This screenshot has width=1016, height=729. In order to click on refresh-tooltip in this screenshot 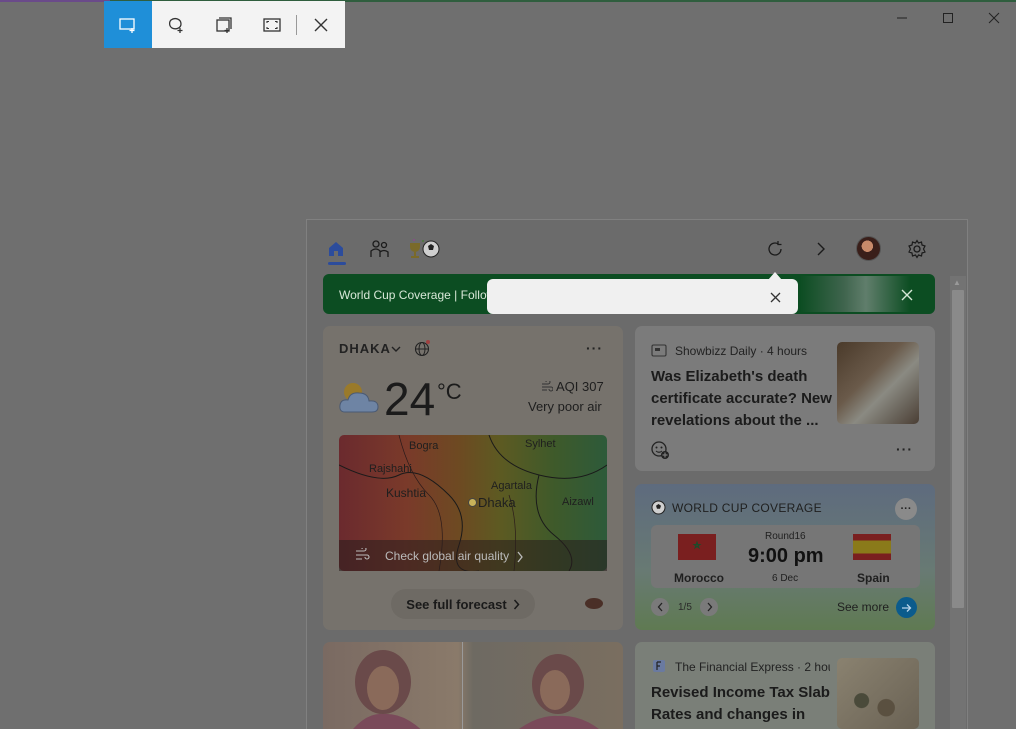, I will do `click(642, 296)`.